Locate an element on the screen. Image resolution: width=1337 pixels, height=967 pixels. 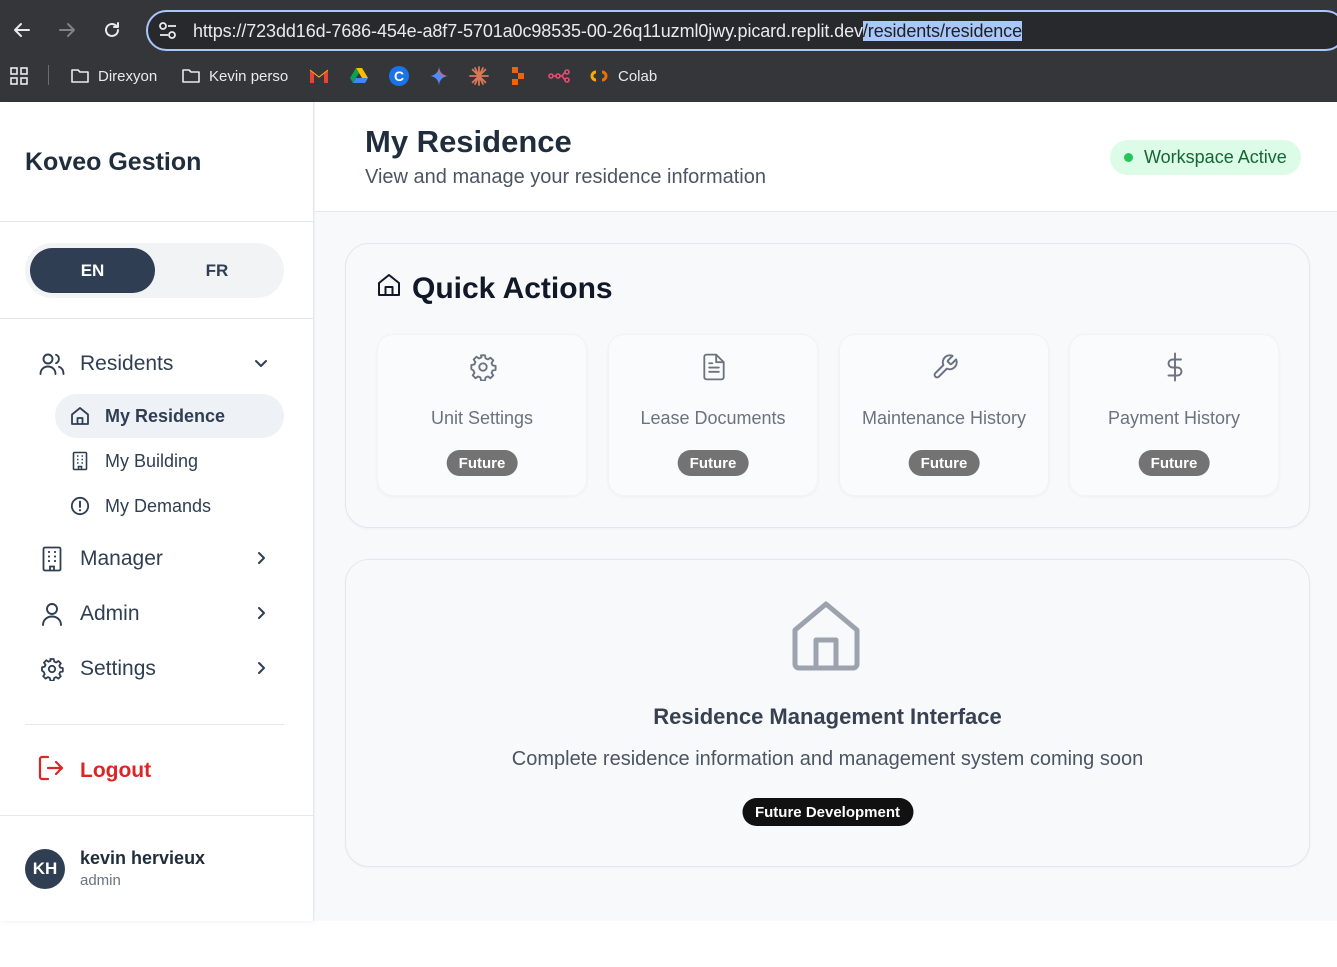
c-app-icon: C is located at coordinates (399, 76).